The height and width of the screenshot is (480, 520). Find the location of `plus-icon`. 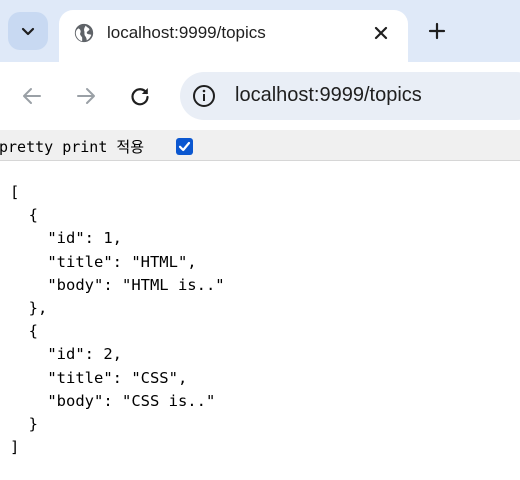

plus-icon is located at coordinates (437, 31).